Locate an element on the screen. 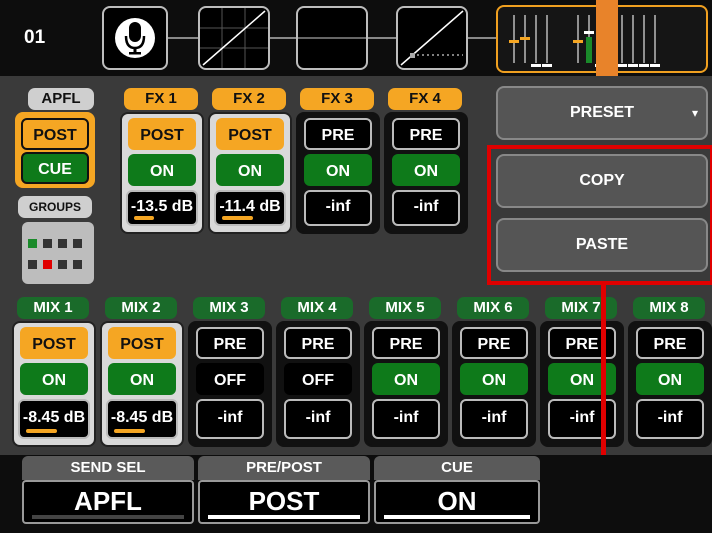 This screenshot has width=712, height=533. send-sel-value-box: APFL is located at coordinates (108, 502).